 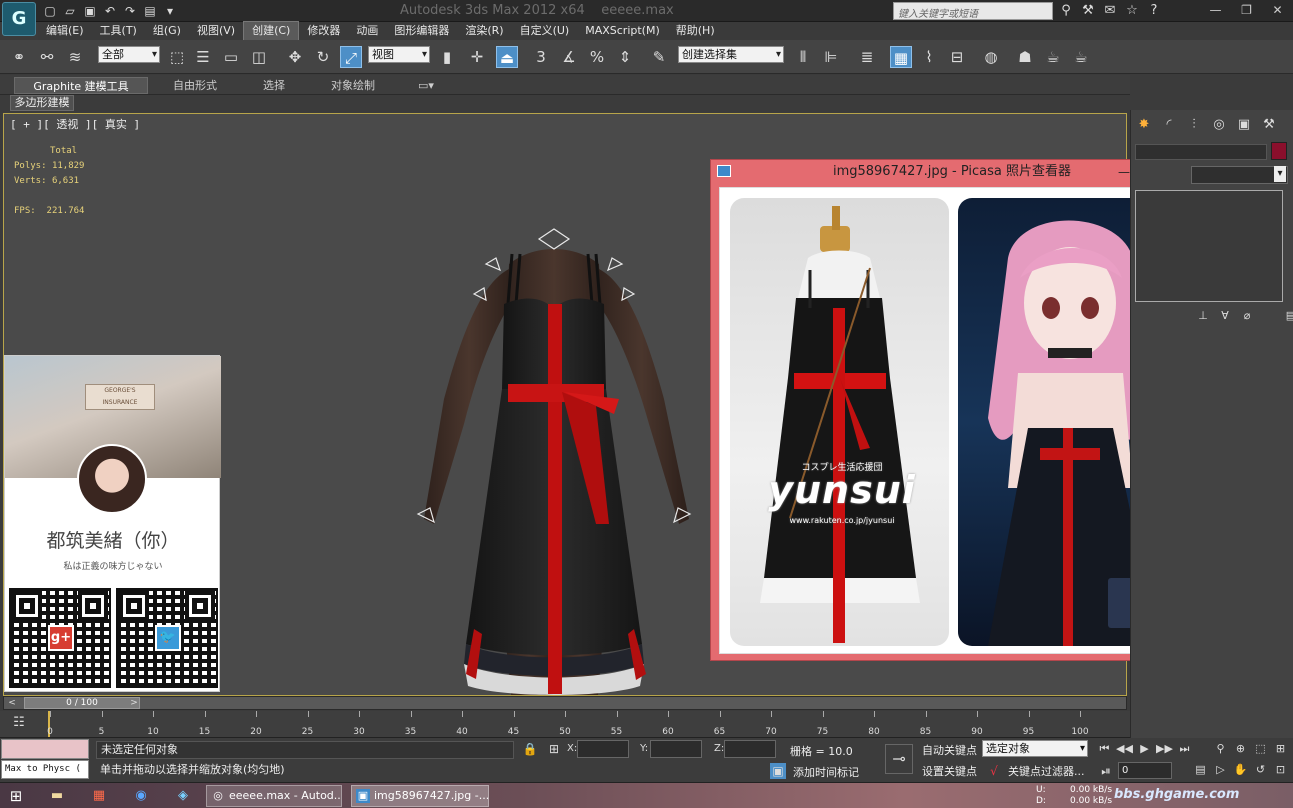 I want to click on key-tools-icon: ⚒, so click(x=1088, y=11).